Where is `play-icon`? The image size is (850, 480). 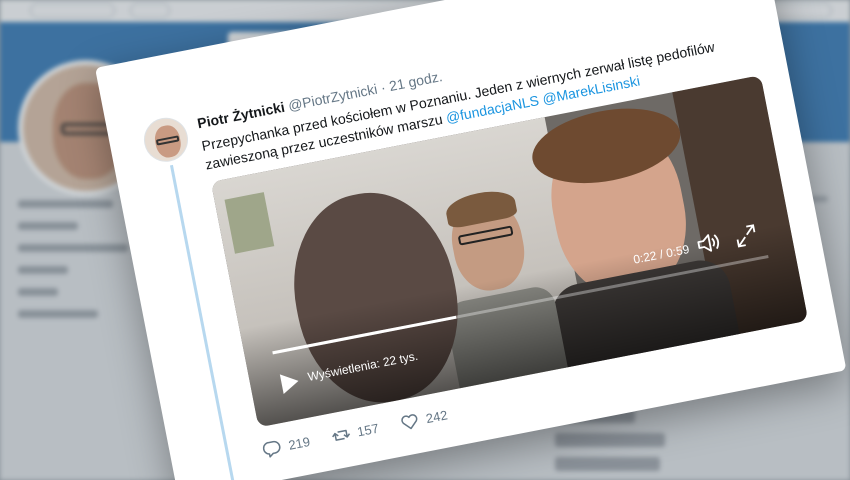 play-icon is located at coordinates (290, 383).